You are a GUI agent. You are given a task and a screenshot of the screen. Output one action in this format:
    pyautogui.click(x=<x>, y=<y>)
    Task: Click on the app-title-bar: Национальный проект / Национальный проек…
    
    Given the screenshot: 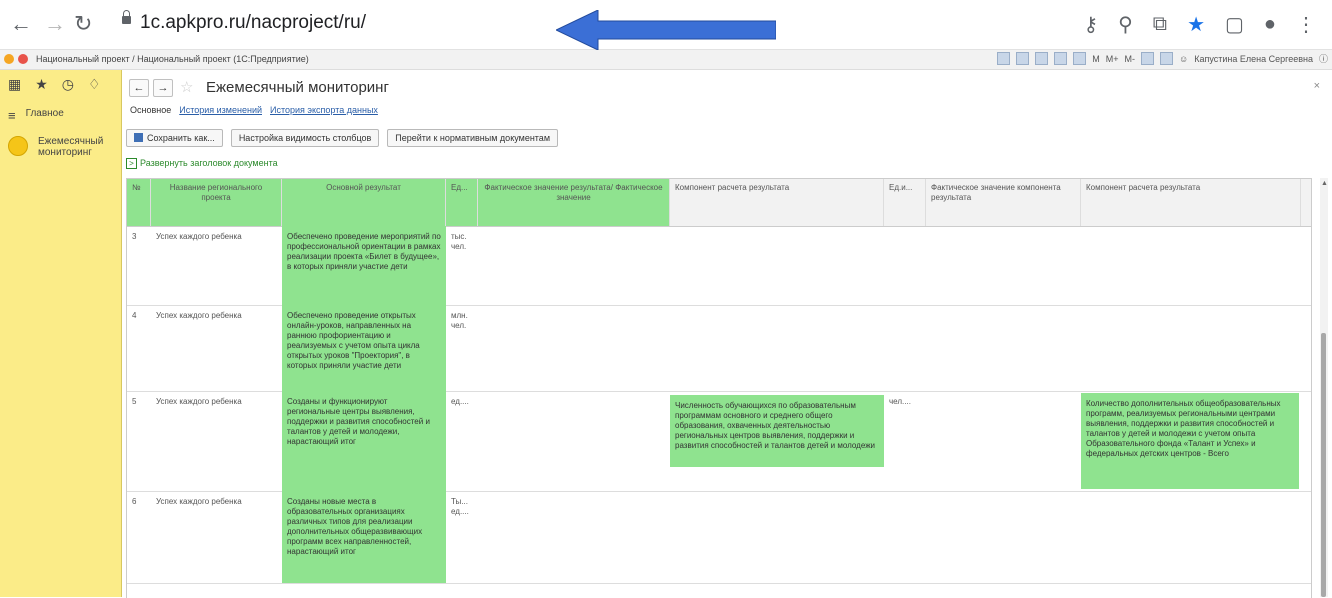 What is the action you would take?
    pyautogui.click(x=666, y=60)
    